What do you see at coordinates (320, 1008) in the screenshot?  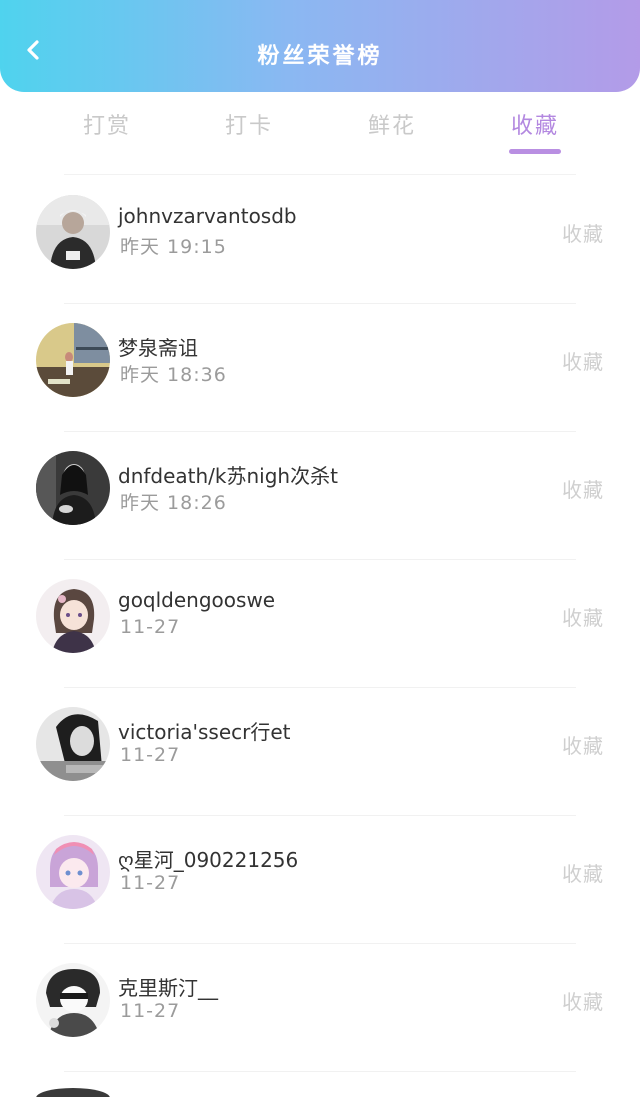 I see `list-item: 克里斯汀__ 11-27 收藏` at bounding box center [320, 1008].